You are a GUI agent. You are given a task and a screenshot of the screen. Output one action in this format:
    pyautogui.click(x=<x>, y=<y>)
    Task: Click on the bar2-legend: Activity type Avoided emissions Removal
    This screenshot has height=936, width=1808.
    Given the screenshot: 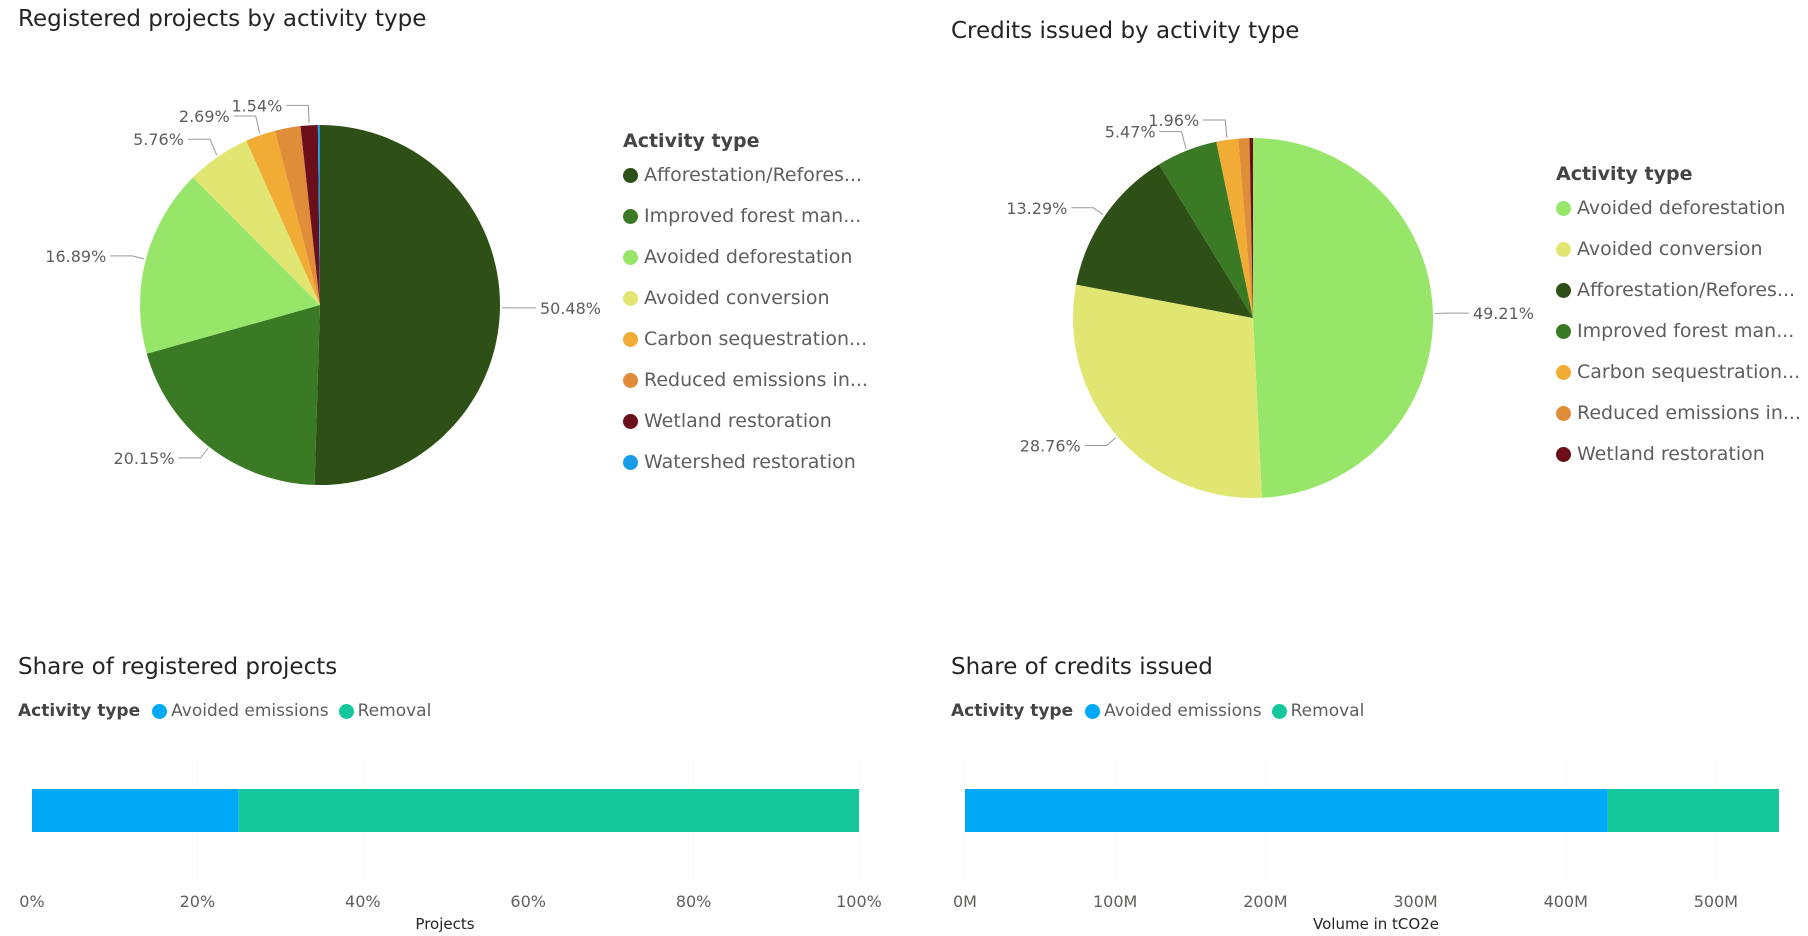 What is the action you would take?
    pyautogui.click(x=1162, y=711)
    